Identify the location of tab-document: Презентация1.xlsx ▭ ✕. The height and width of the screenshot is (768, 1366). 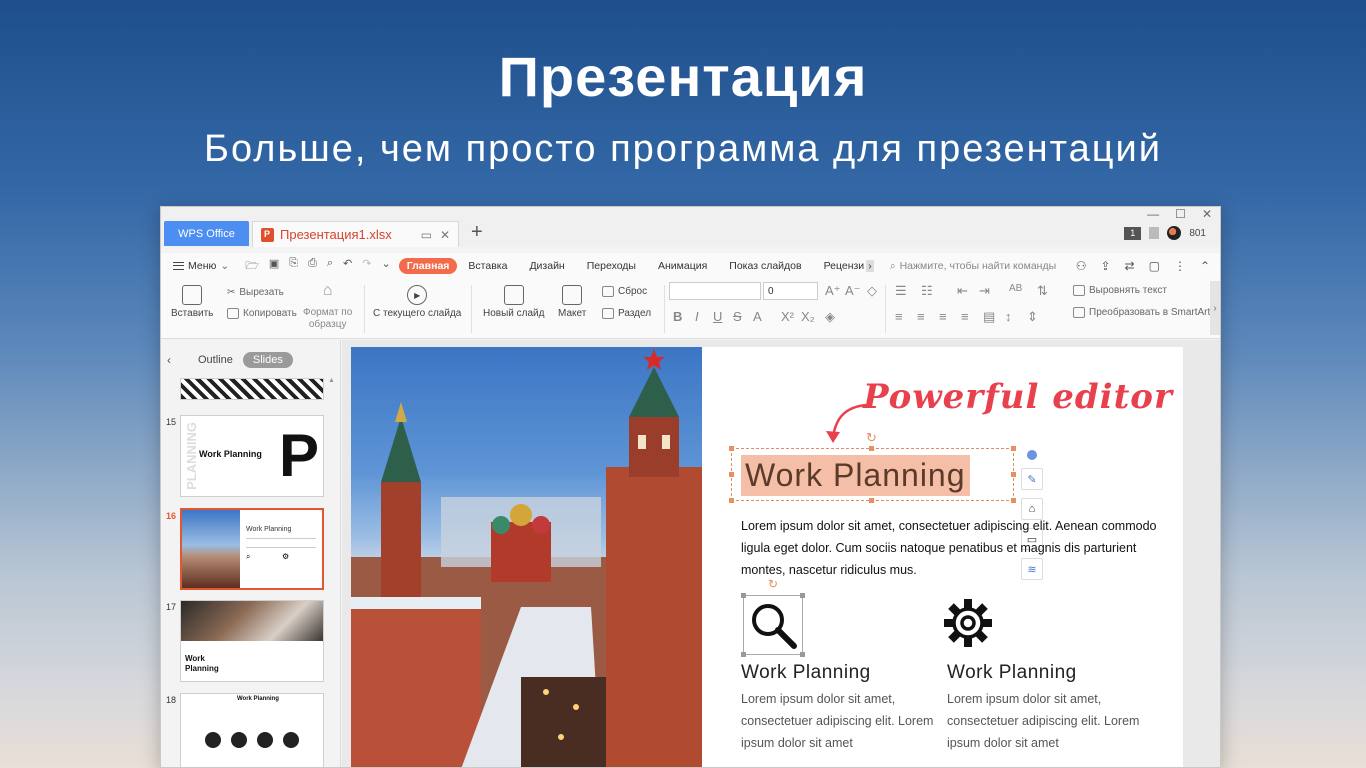
(355, 234).